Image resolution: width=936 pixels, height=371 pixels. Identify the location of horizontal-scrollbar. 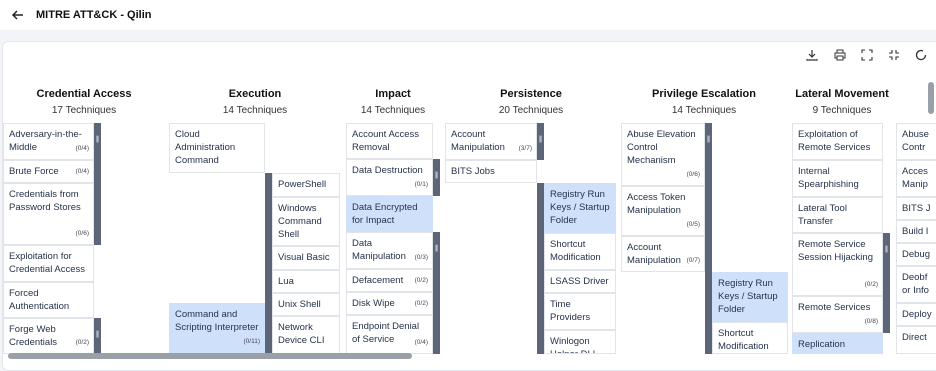
(210, 356).